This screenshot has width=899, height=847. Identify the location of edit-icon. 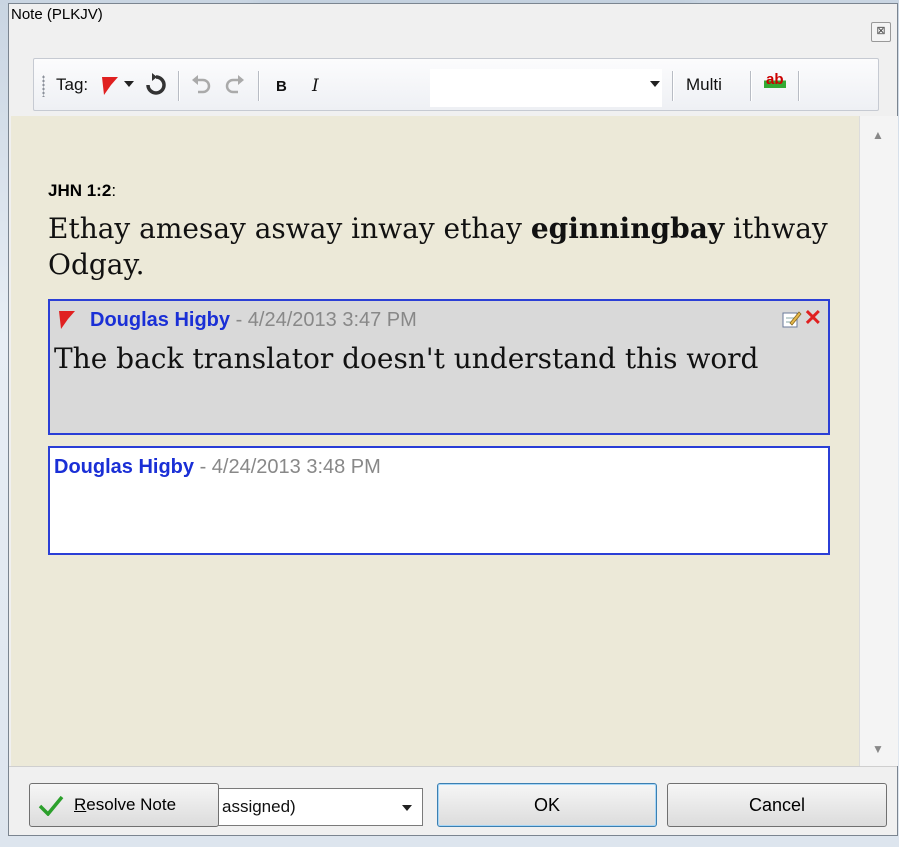
(792, 319).